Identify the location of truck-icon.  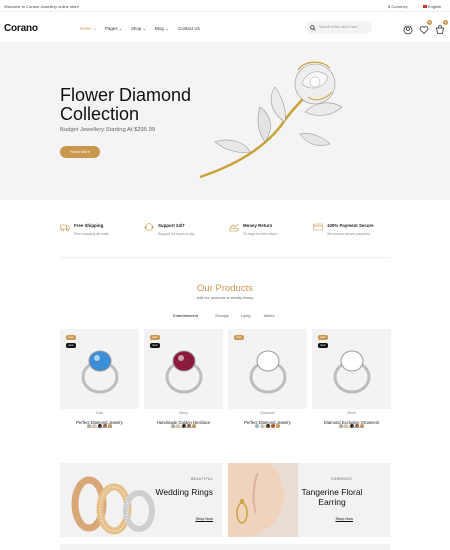
(65, 228).